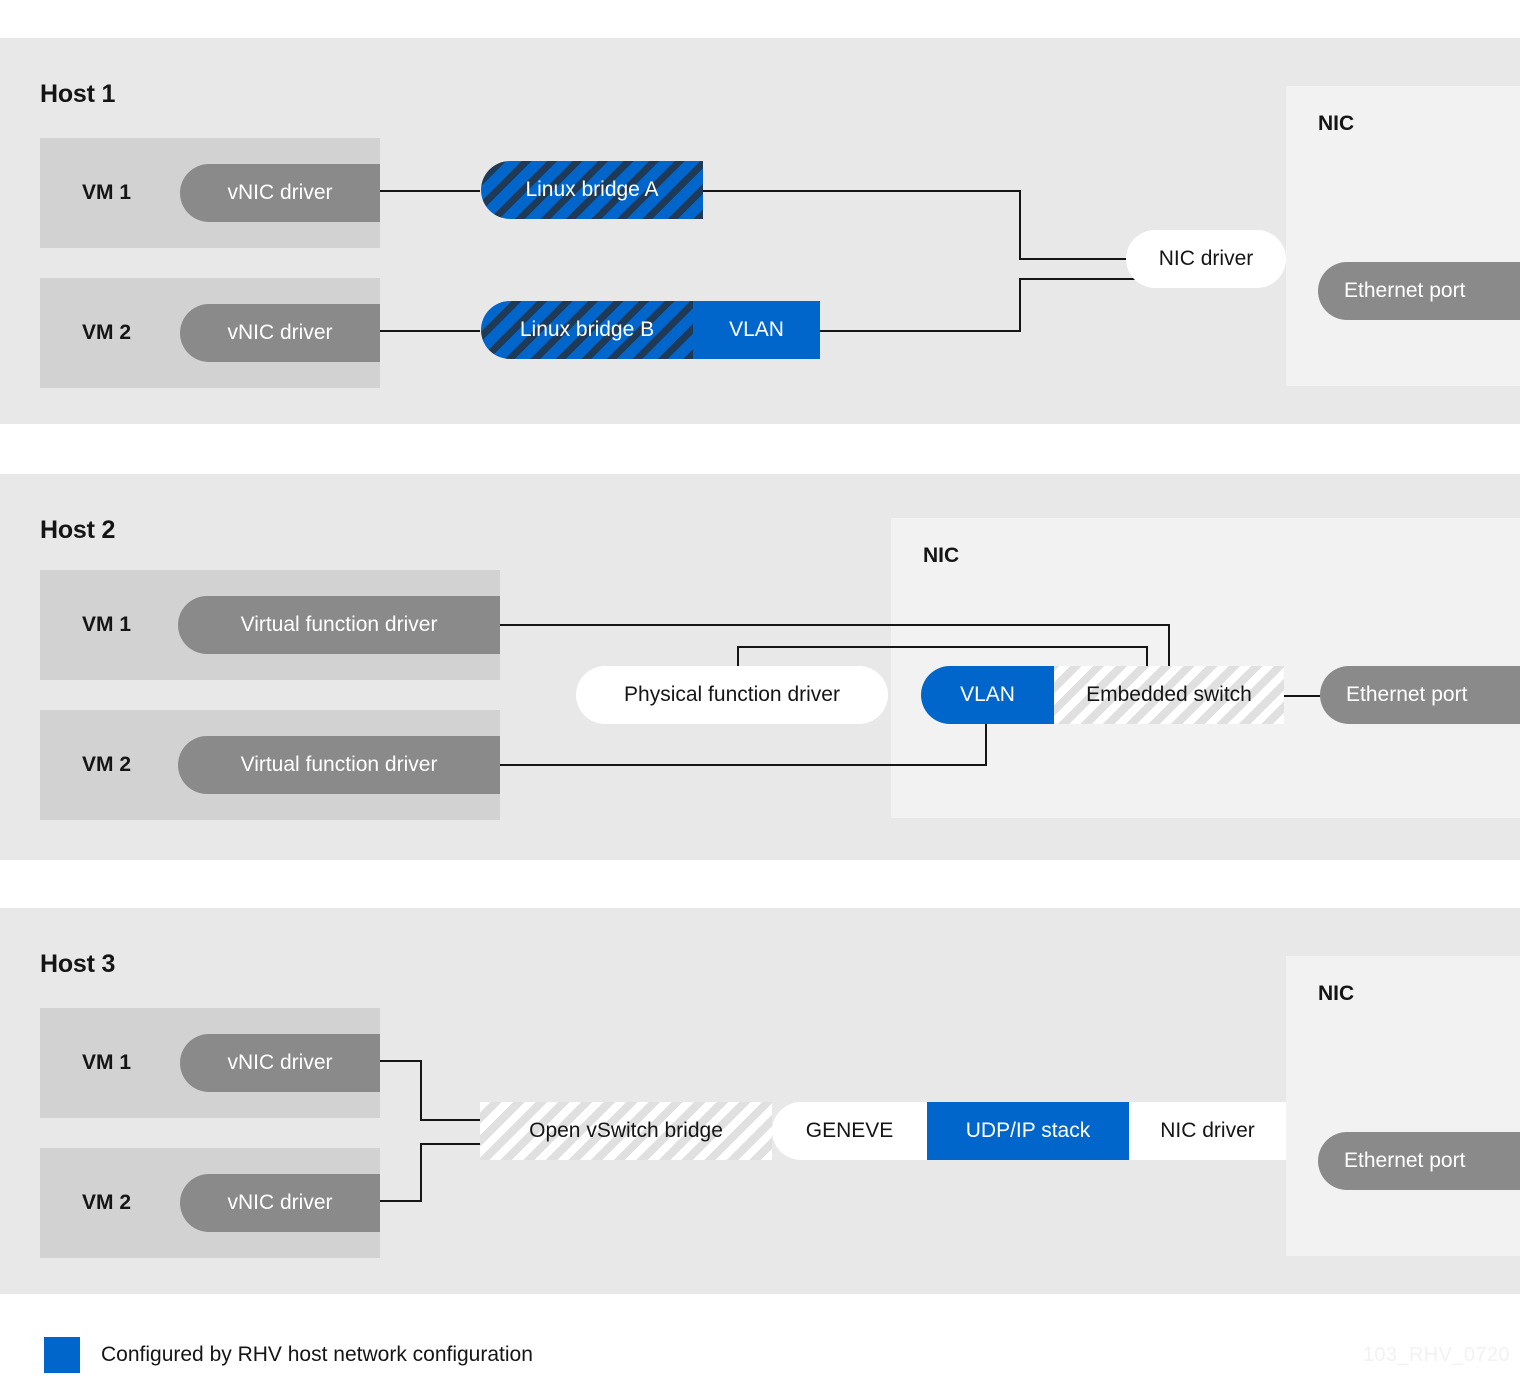 The image size is (1520, 1396). What do you see at coordinates (421, 1090) in the screenshot?
I see `host-3-wire-vm1-down` at bounding box center [421, 1090].